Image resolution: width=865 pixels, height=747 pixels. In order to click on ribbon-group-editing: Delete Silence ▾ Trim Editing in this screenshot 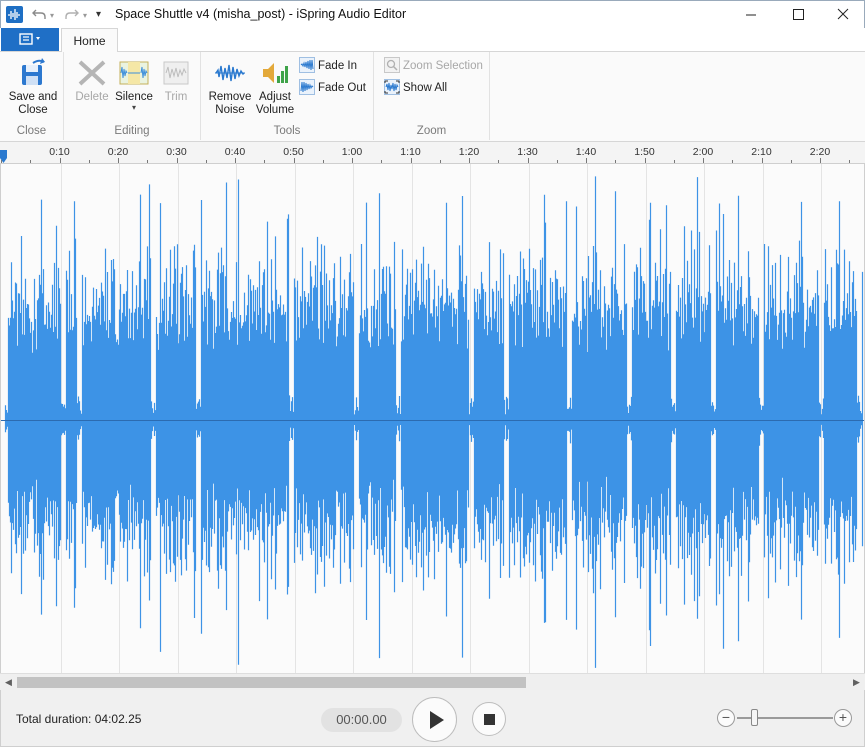, I will do `click(132, 96)`.